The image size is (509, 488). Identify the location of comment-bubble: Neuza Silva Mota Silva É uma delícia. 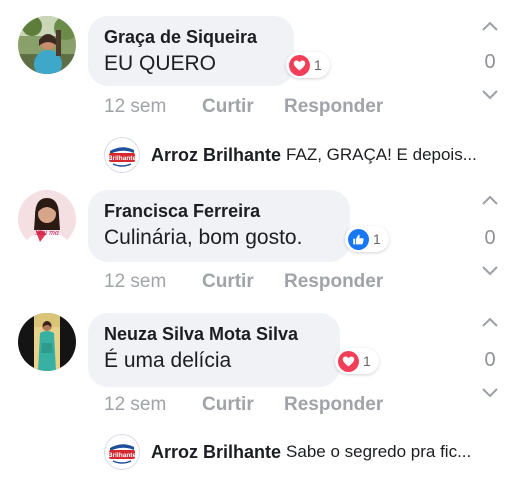
(214, 350).